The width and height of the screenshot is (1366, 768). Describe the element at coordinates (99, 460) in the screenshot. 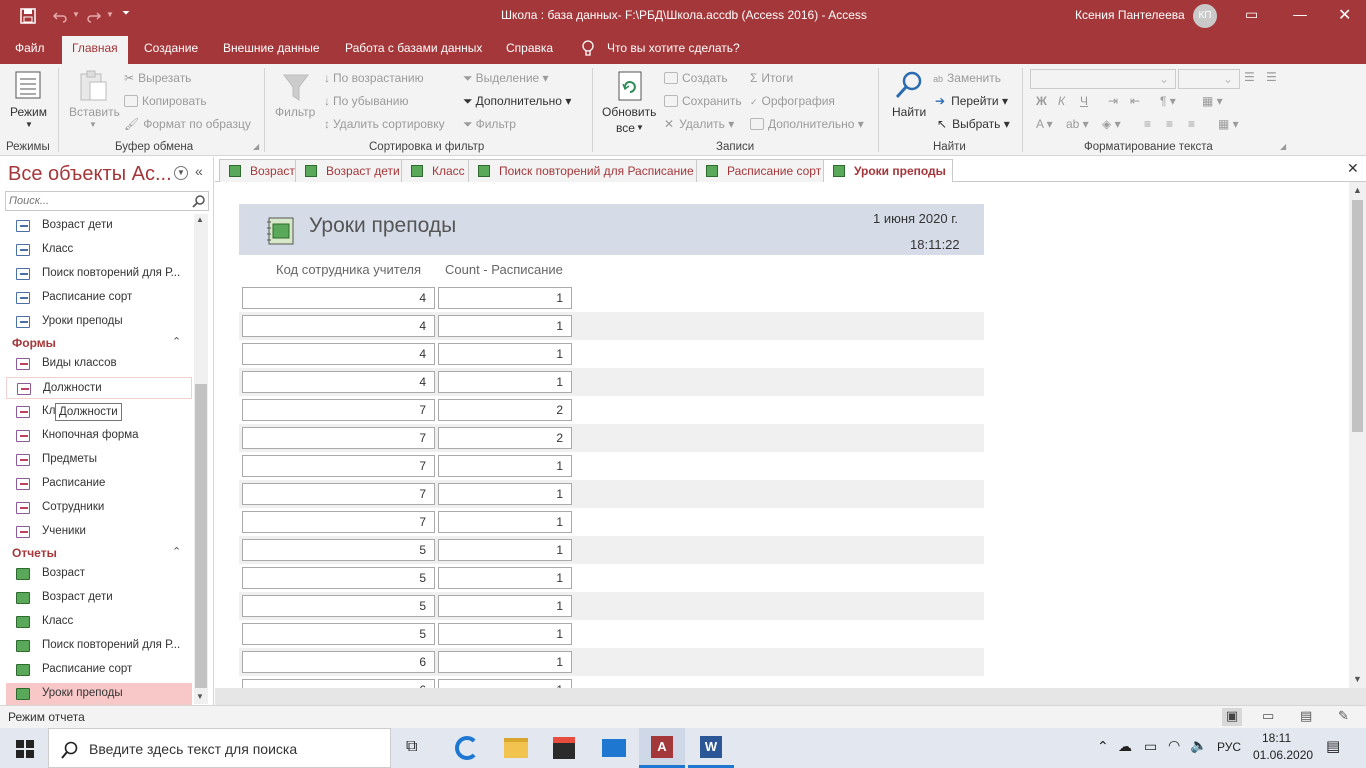

I see `nav-form-item: Предметы` at that location.